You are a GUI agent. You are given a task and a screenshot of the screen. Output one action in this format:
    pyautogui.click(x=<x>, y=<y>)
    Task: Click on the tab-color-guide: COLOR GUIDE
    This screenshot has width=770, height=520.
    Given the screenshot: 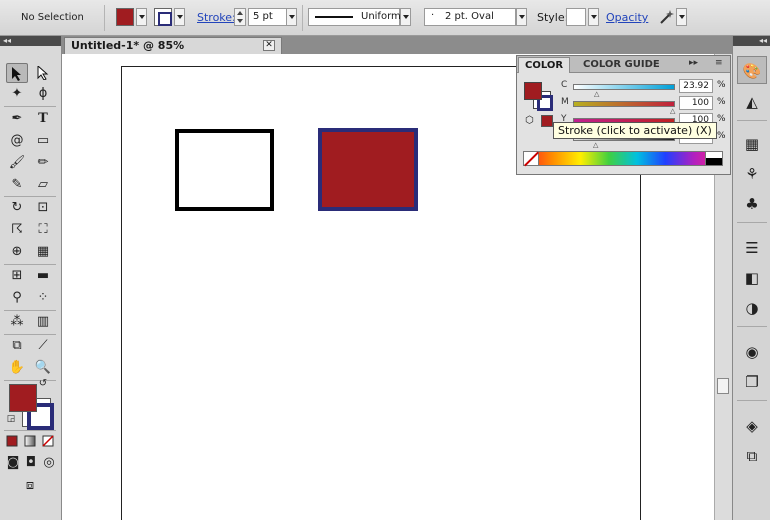 What is the action you would take?
    pyautogui.click(x=621, y=65)
    